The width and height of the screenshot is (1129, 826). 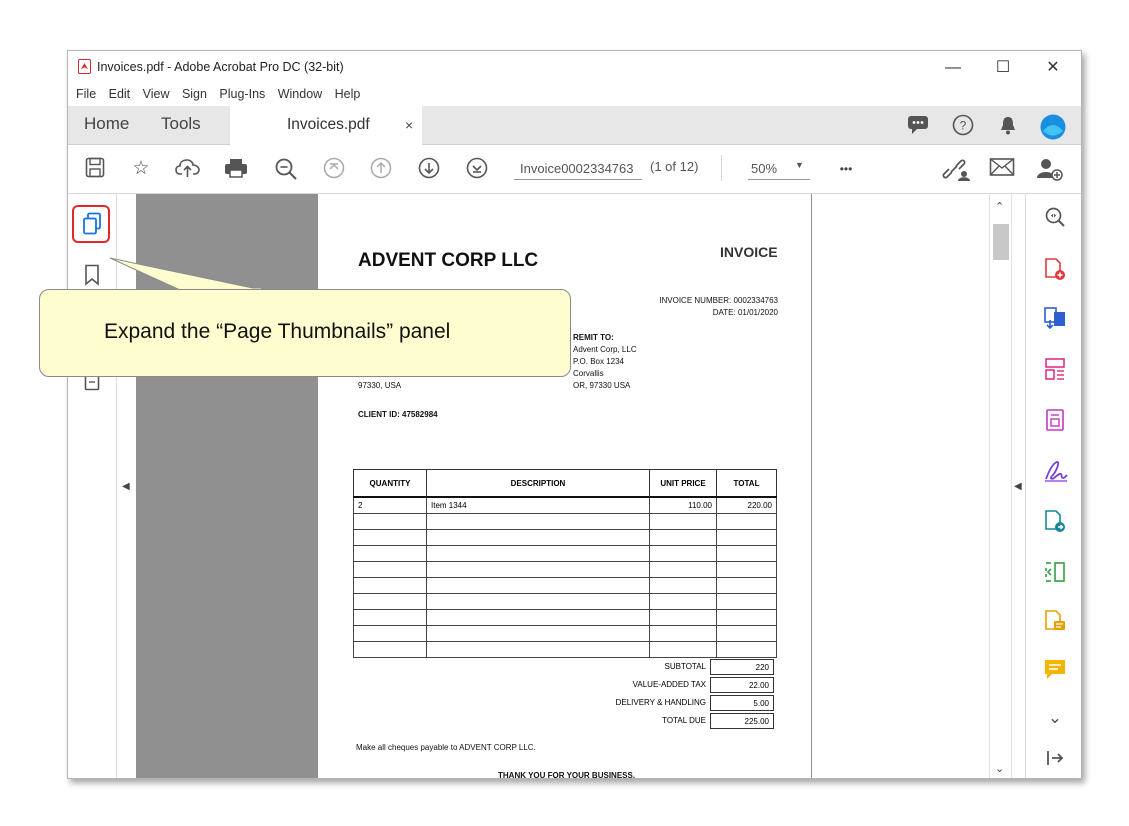 What do you see at coordinates (1055, 269) in the screenshot?
I see `create-pdf-icon` at bounding box center [1055, 269].